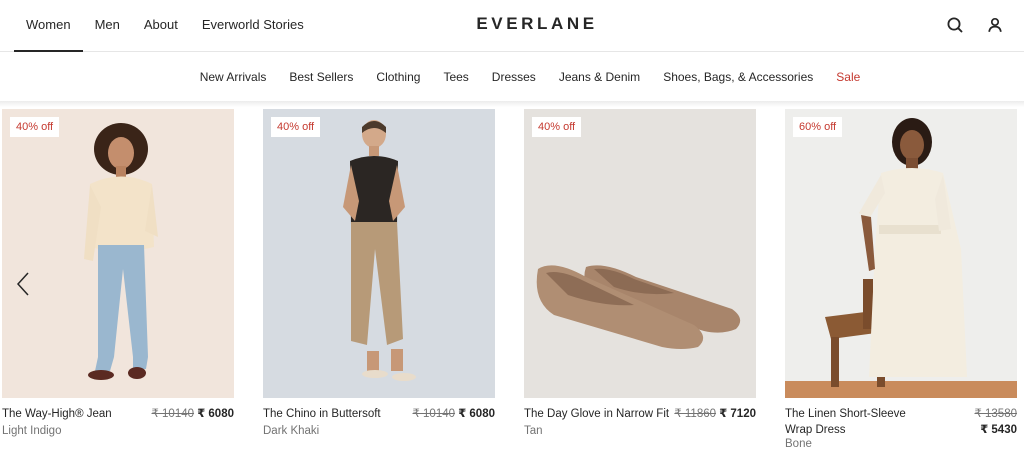 The width and height of the screenshot is (1024, 459). What do you see at coordinates (599, 77) in the screenshot?
I see `category-jeans-denim: Jeans & Denim` at bounding box center [599, 77].